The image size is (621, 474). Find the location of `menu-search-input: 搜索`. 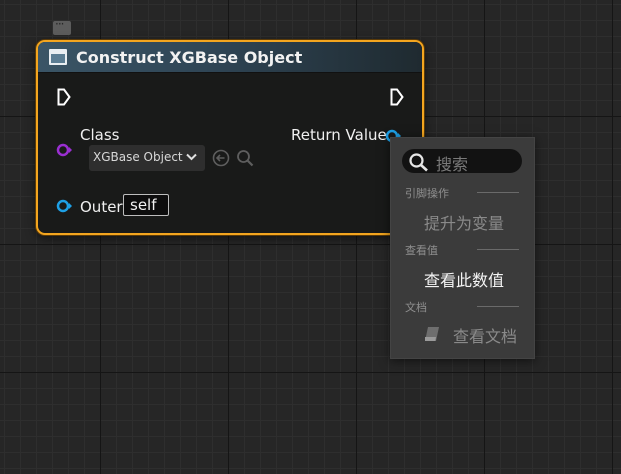

menu-search-input: 搜索 is located at coordinates (462, 161).